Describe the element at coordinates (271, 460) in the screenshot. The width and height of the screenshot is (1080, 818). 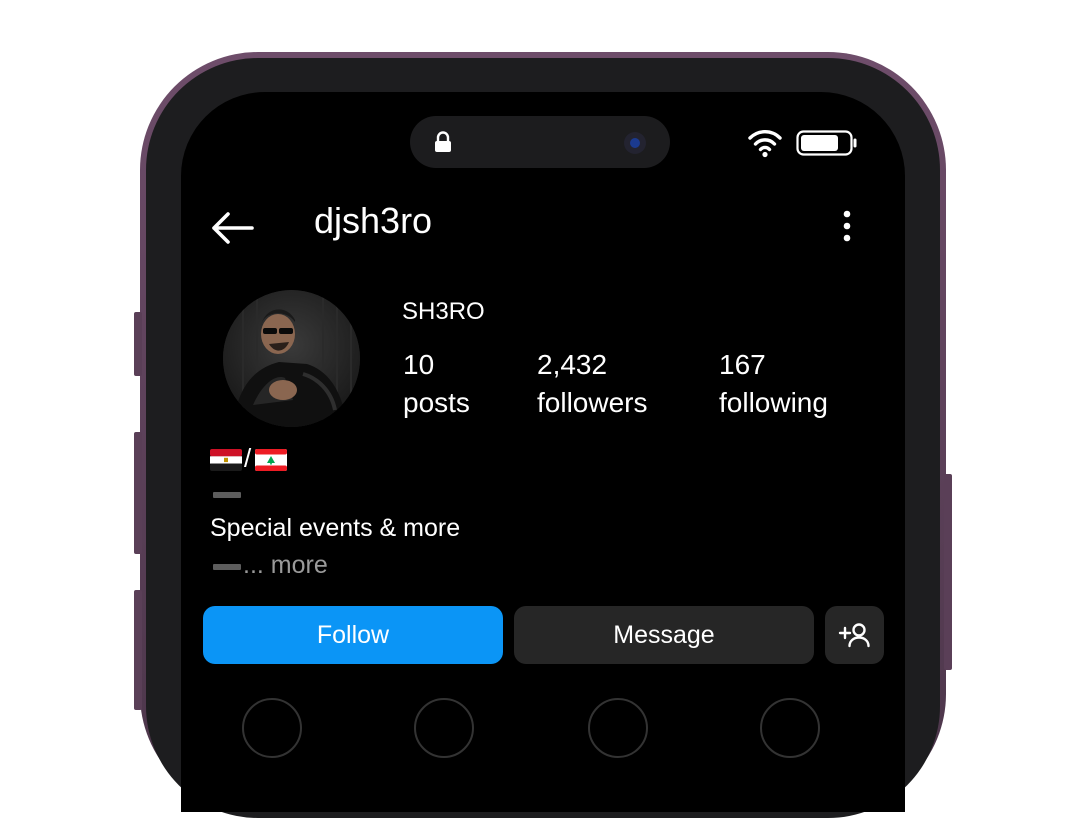
I see `lebanon-flag-icon` at that location.